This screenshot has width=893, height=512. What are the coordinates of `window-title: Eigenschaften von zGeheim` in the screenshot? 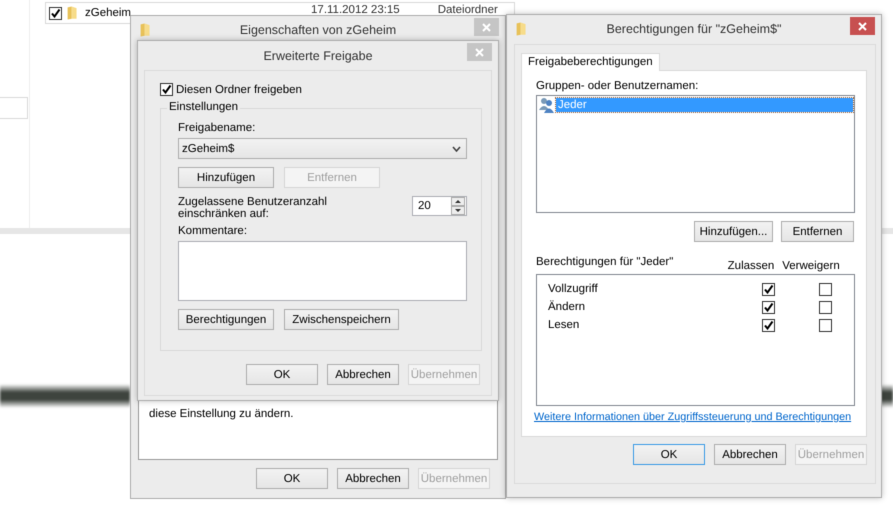 It's located at (318, 29).